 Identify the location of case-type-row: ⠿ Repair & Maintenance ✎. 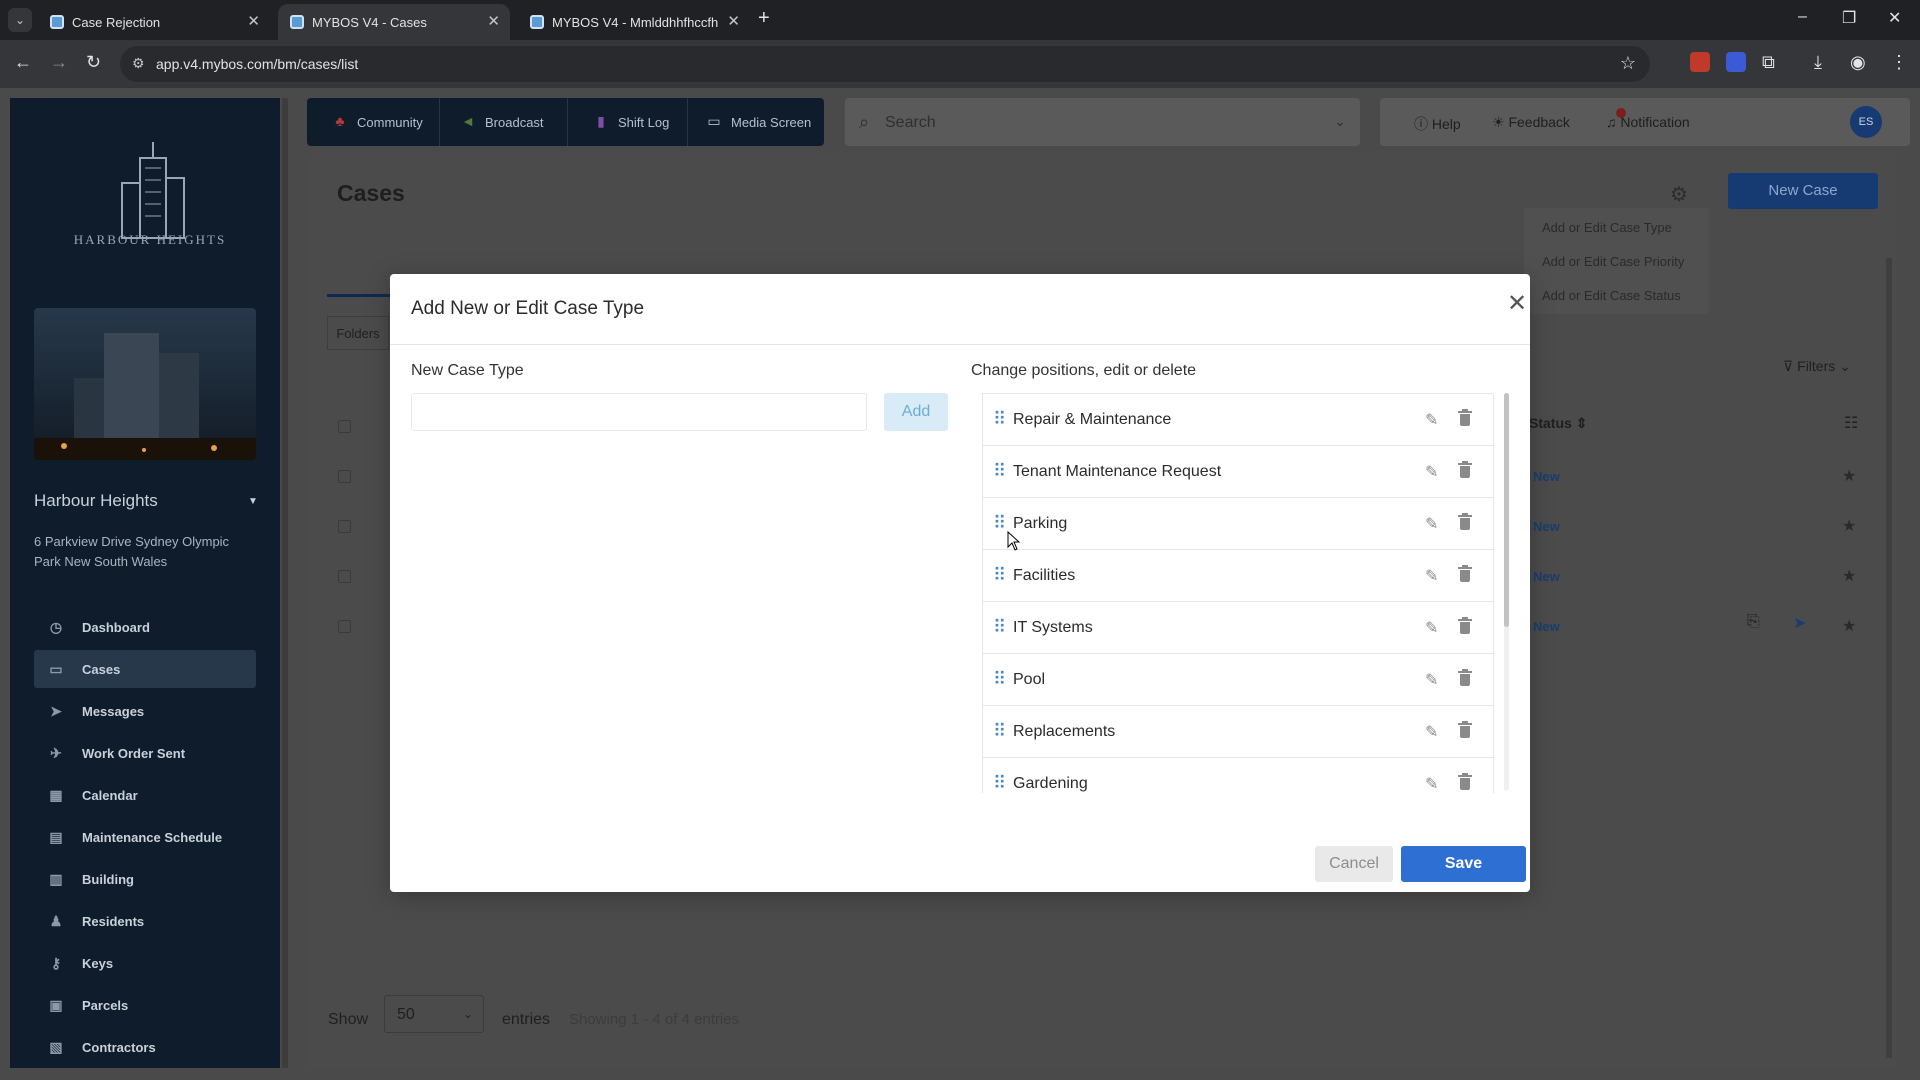
(1238, 420).